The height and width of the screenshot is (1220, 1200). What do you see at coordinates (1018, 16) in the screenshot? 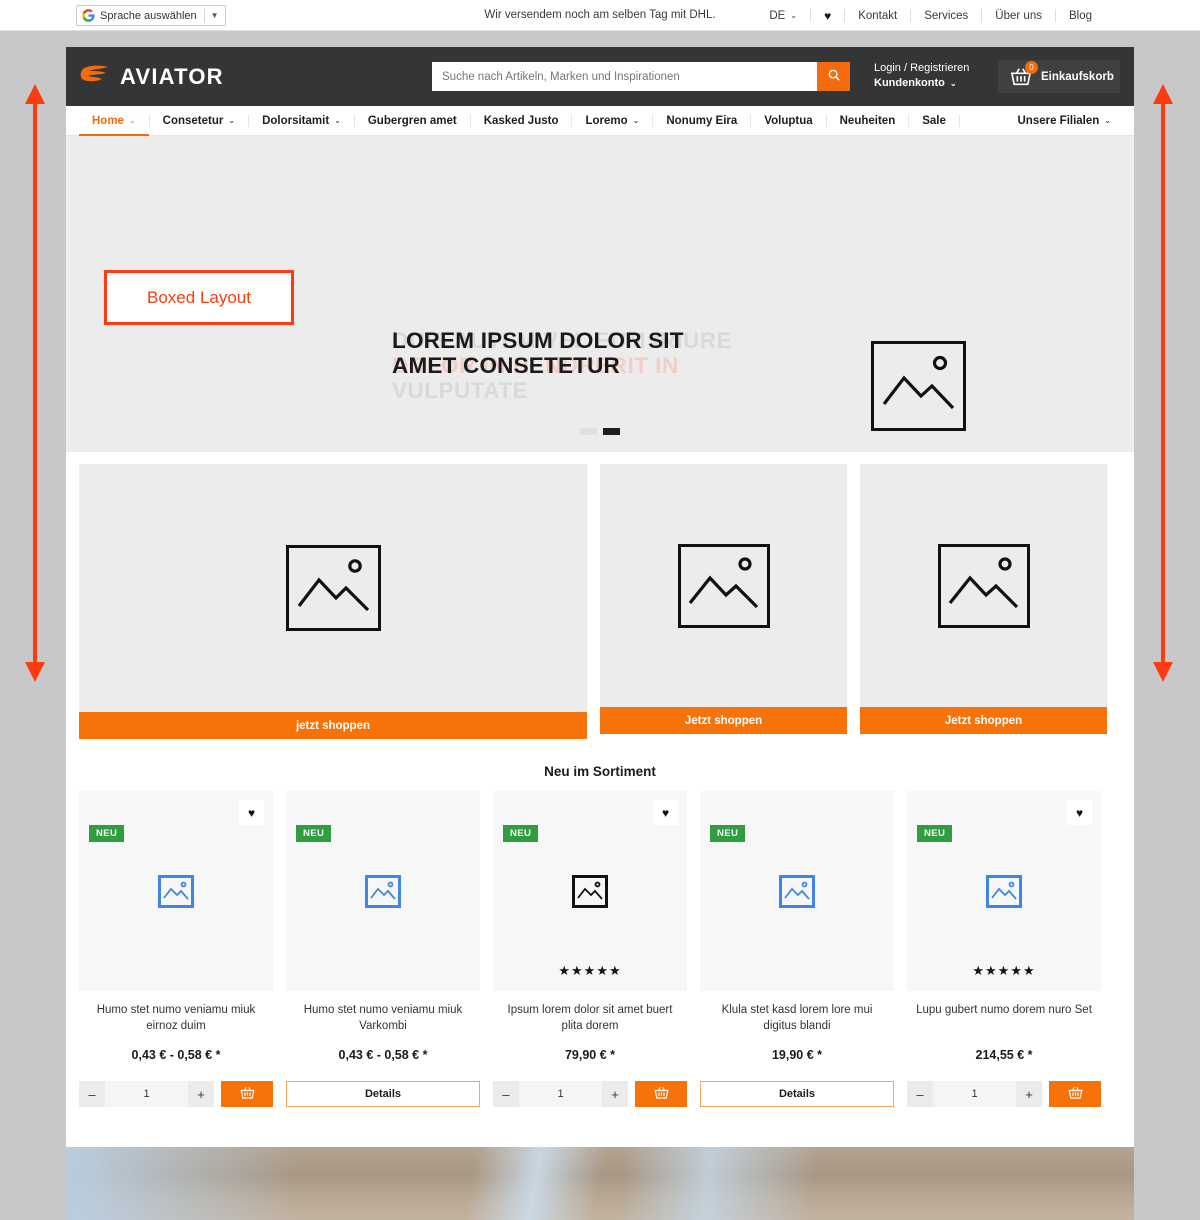
I see `about-link: Über uns` at bounding box center [1018, 16].